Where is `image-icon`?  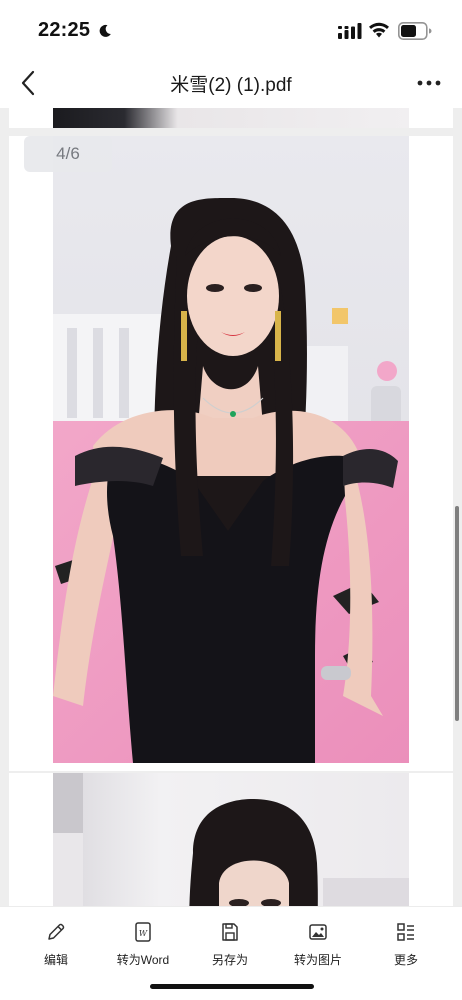 image-icon is located at coordinates (318, 932).